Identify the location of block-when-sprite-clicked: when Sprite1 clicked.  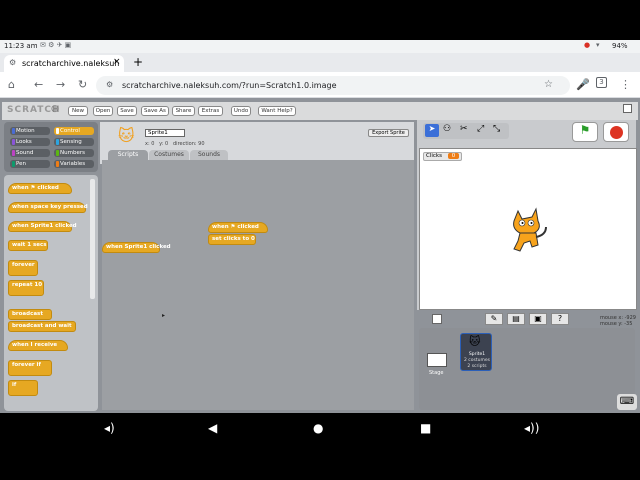
(42, 226).